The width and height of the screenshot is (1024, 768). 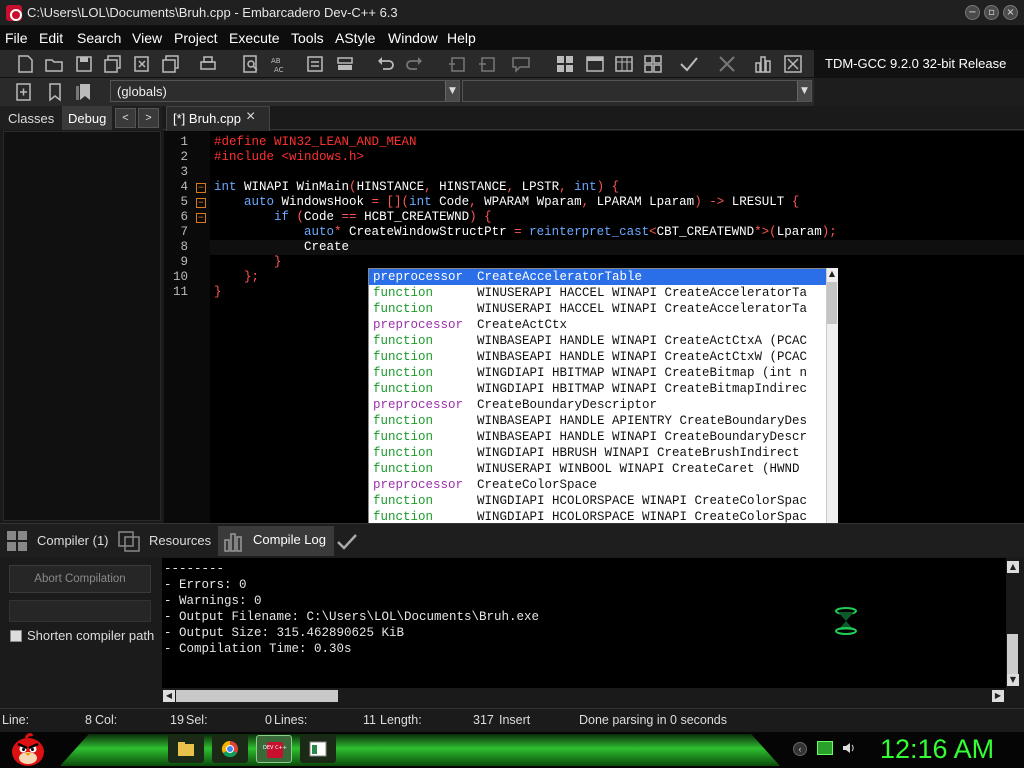 I want to click on code-token: int, so click(x=581, y=187).